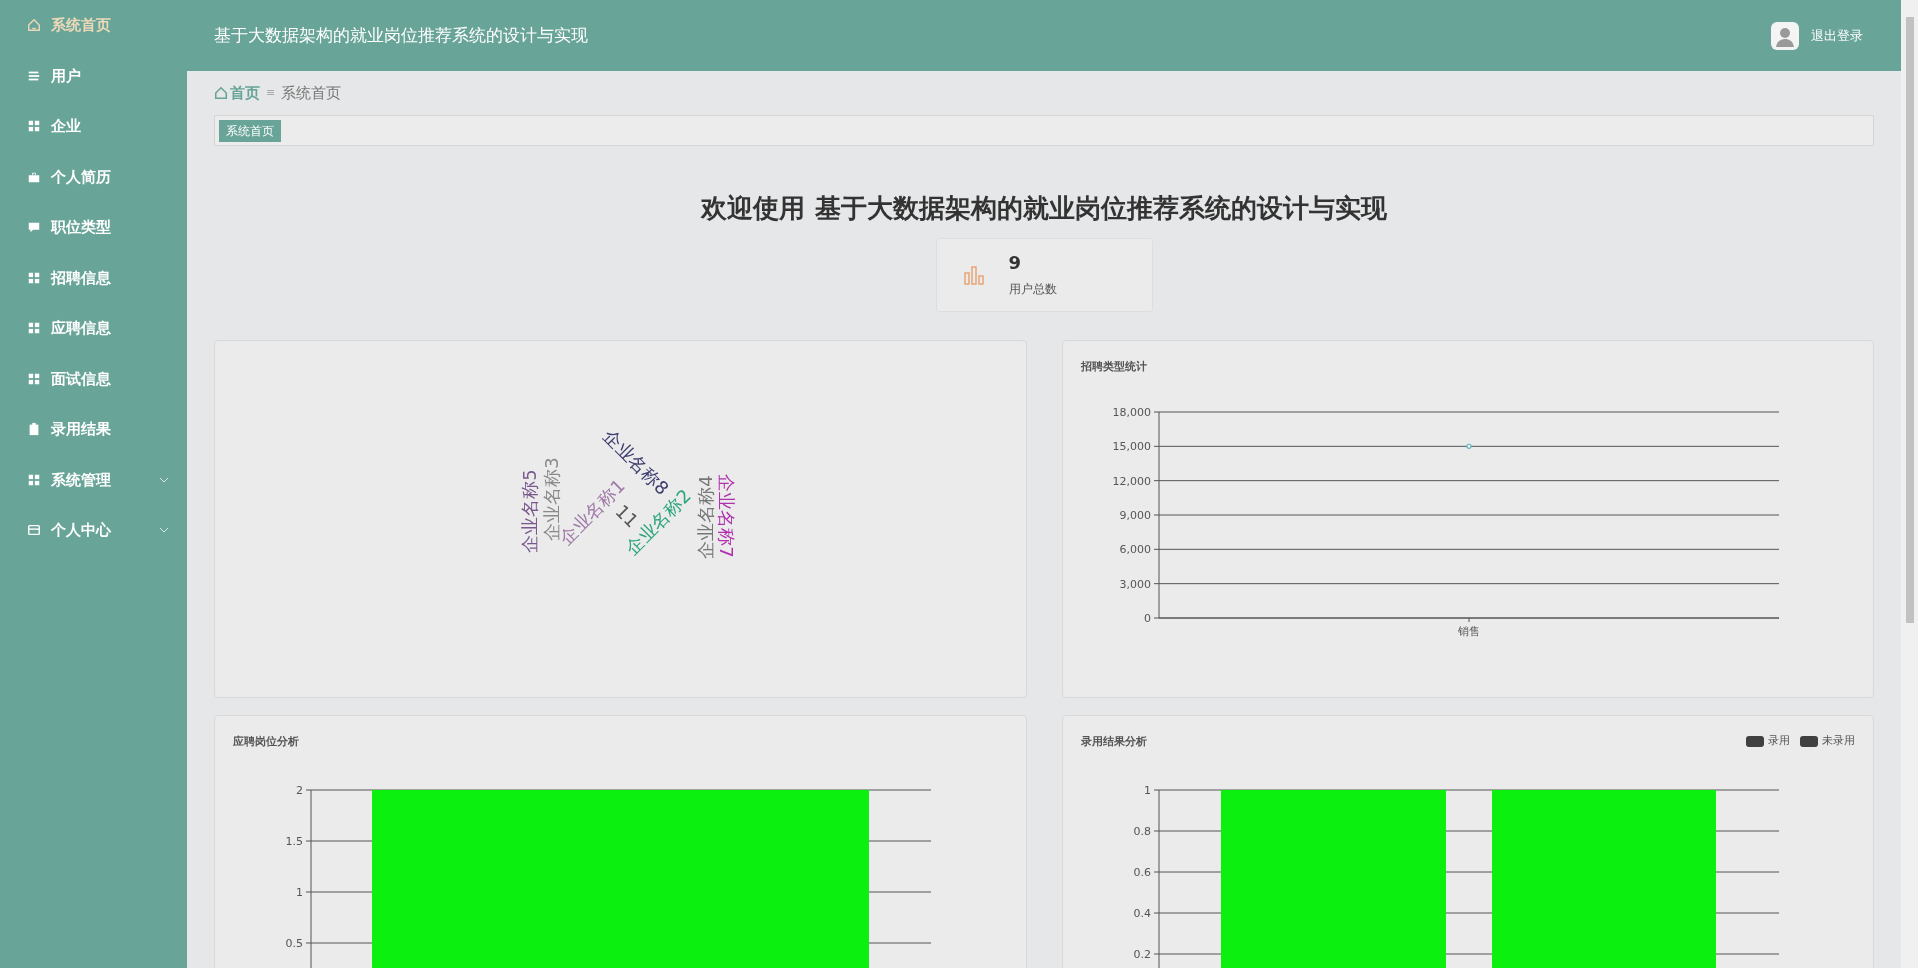  What do you see at coordinates (266, 742) in the screenshot?
I see `chart-title: 应聘岗位分析` at bounding box center [266, 742].